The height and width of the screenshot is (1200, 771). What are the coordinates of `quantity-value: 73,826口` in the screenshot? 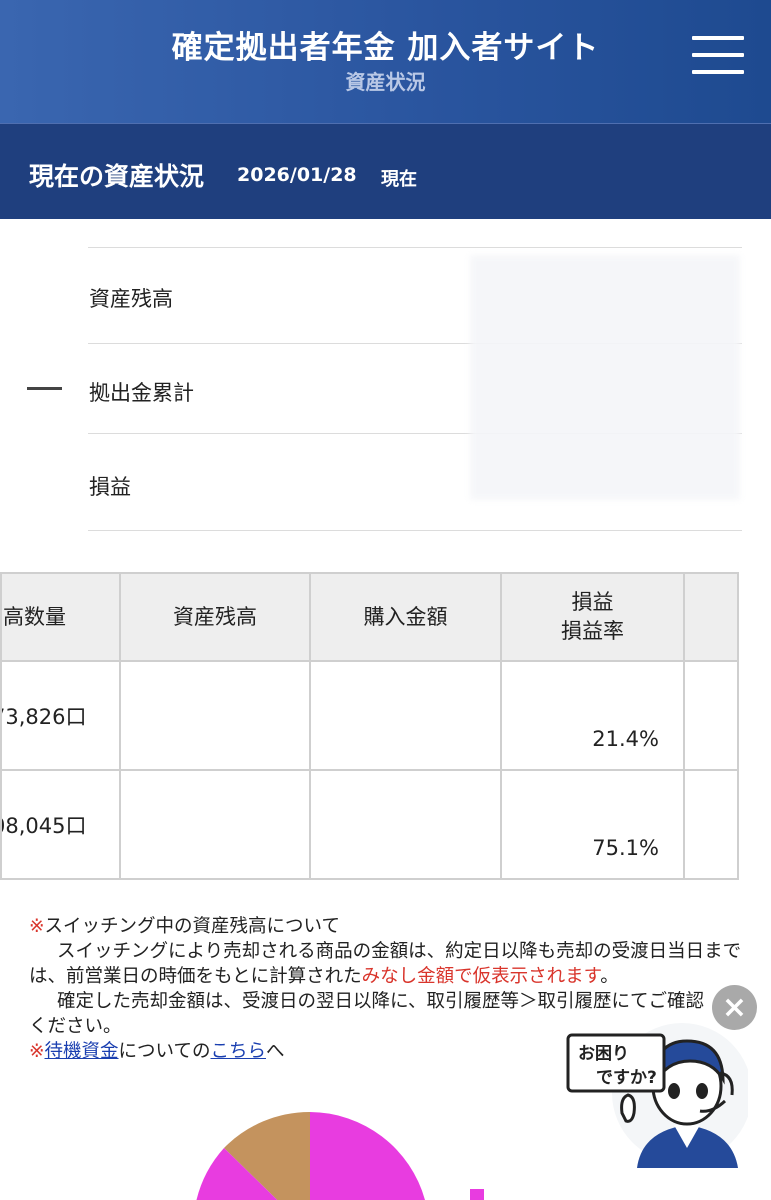 It's located at (44, 716).